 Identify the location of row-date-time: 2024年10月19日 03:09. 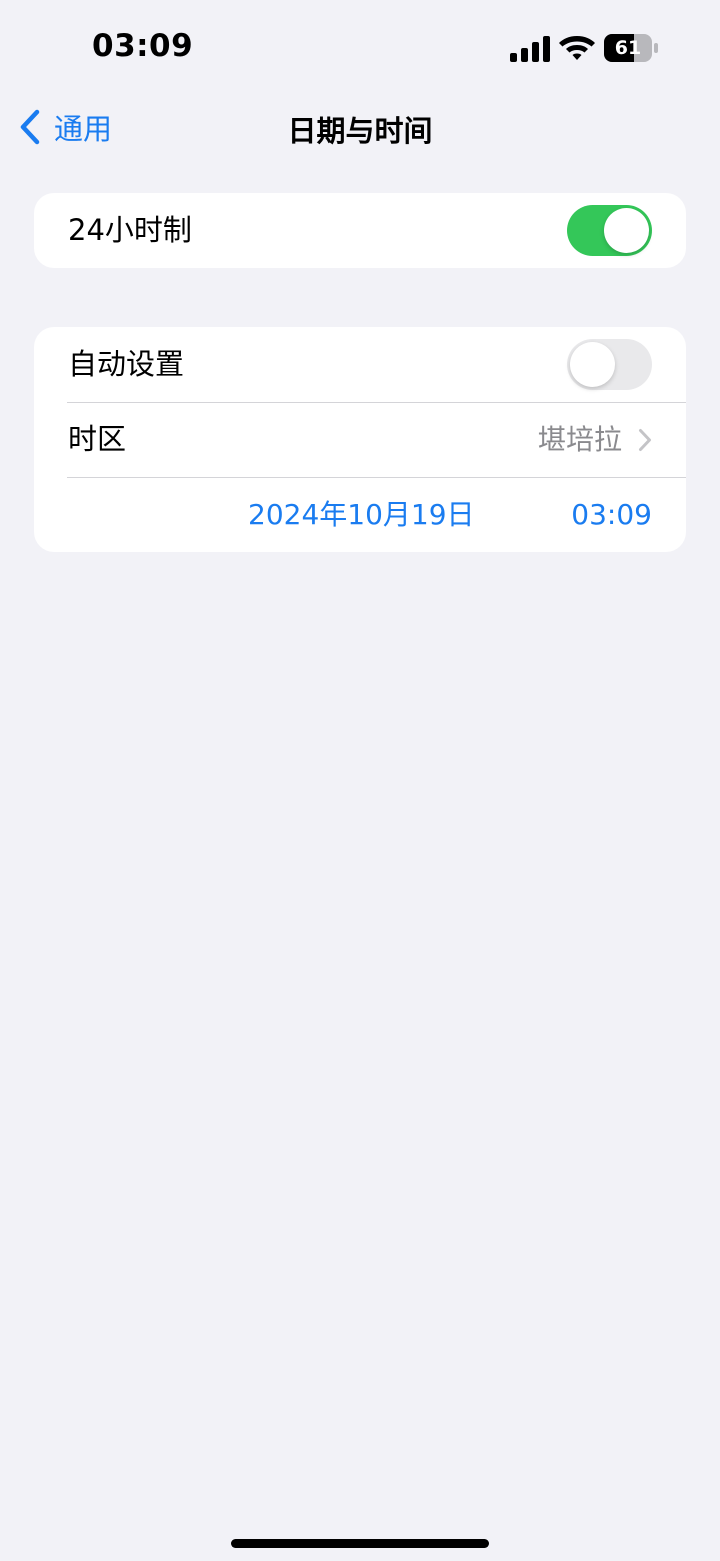
(360, 514).